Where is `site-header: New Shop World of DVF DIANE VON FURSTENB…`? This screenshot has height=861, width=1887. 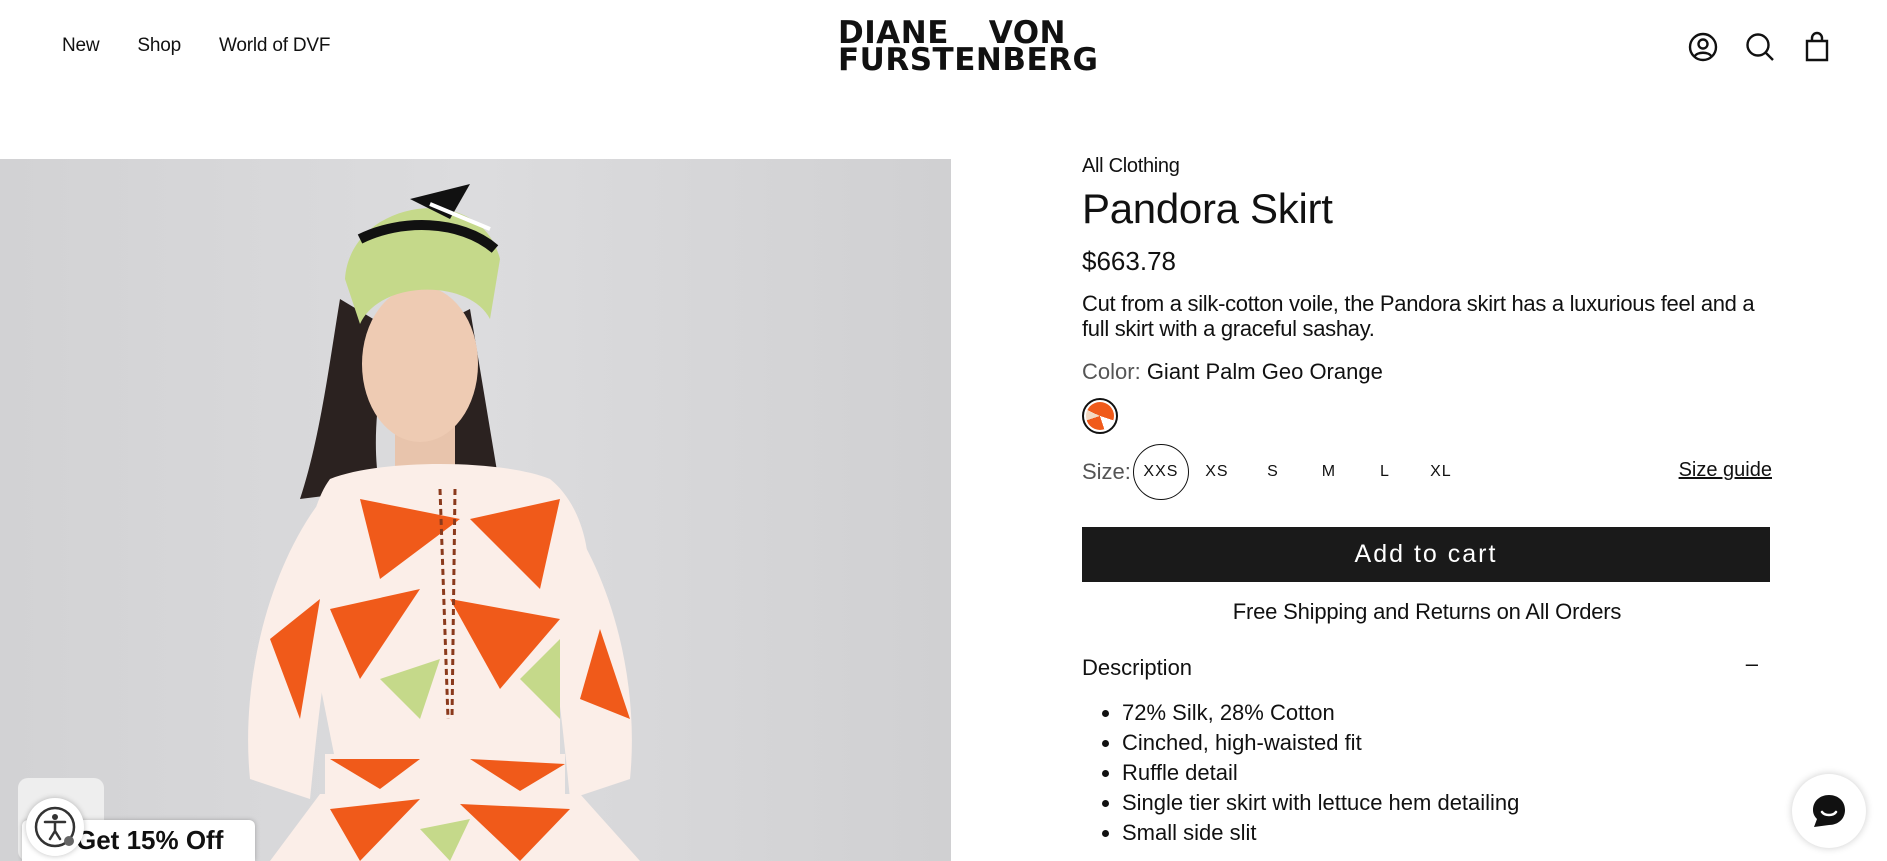
site-header: New Shop World of DVF DIANE VON FURSTENB… is located at coordinates (943, 48).